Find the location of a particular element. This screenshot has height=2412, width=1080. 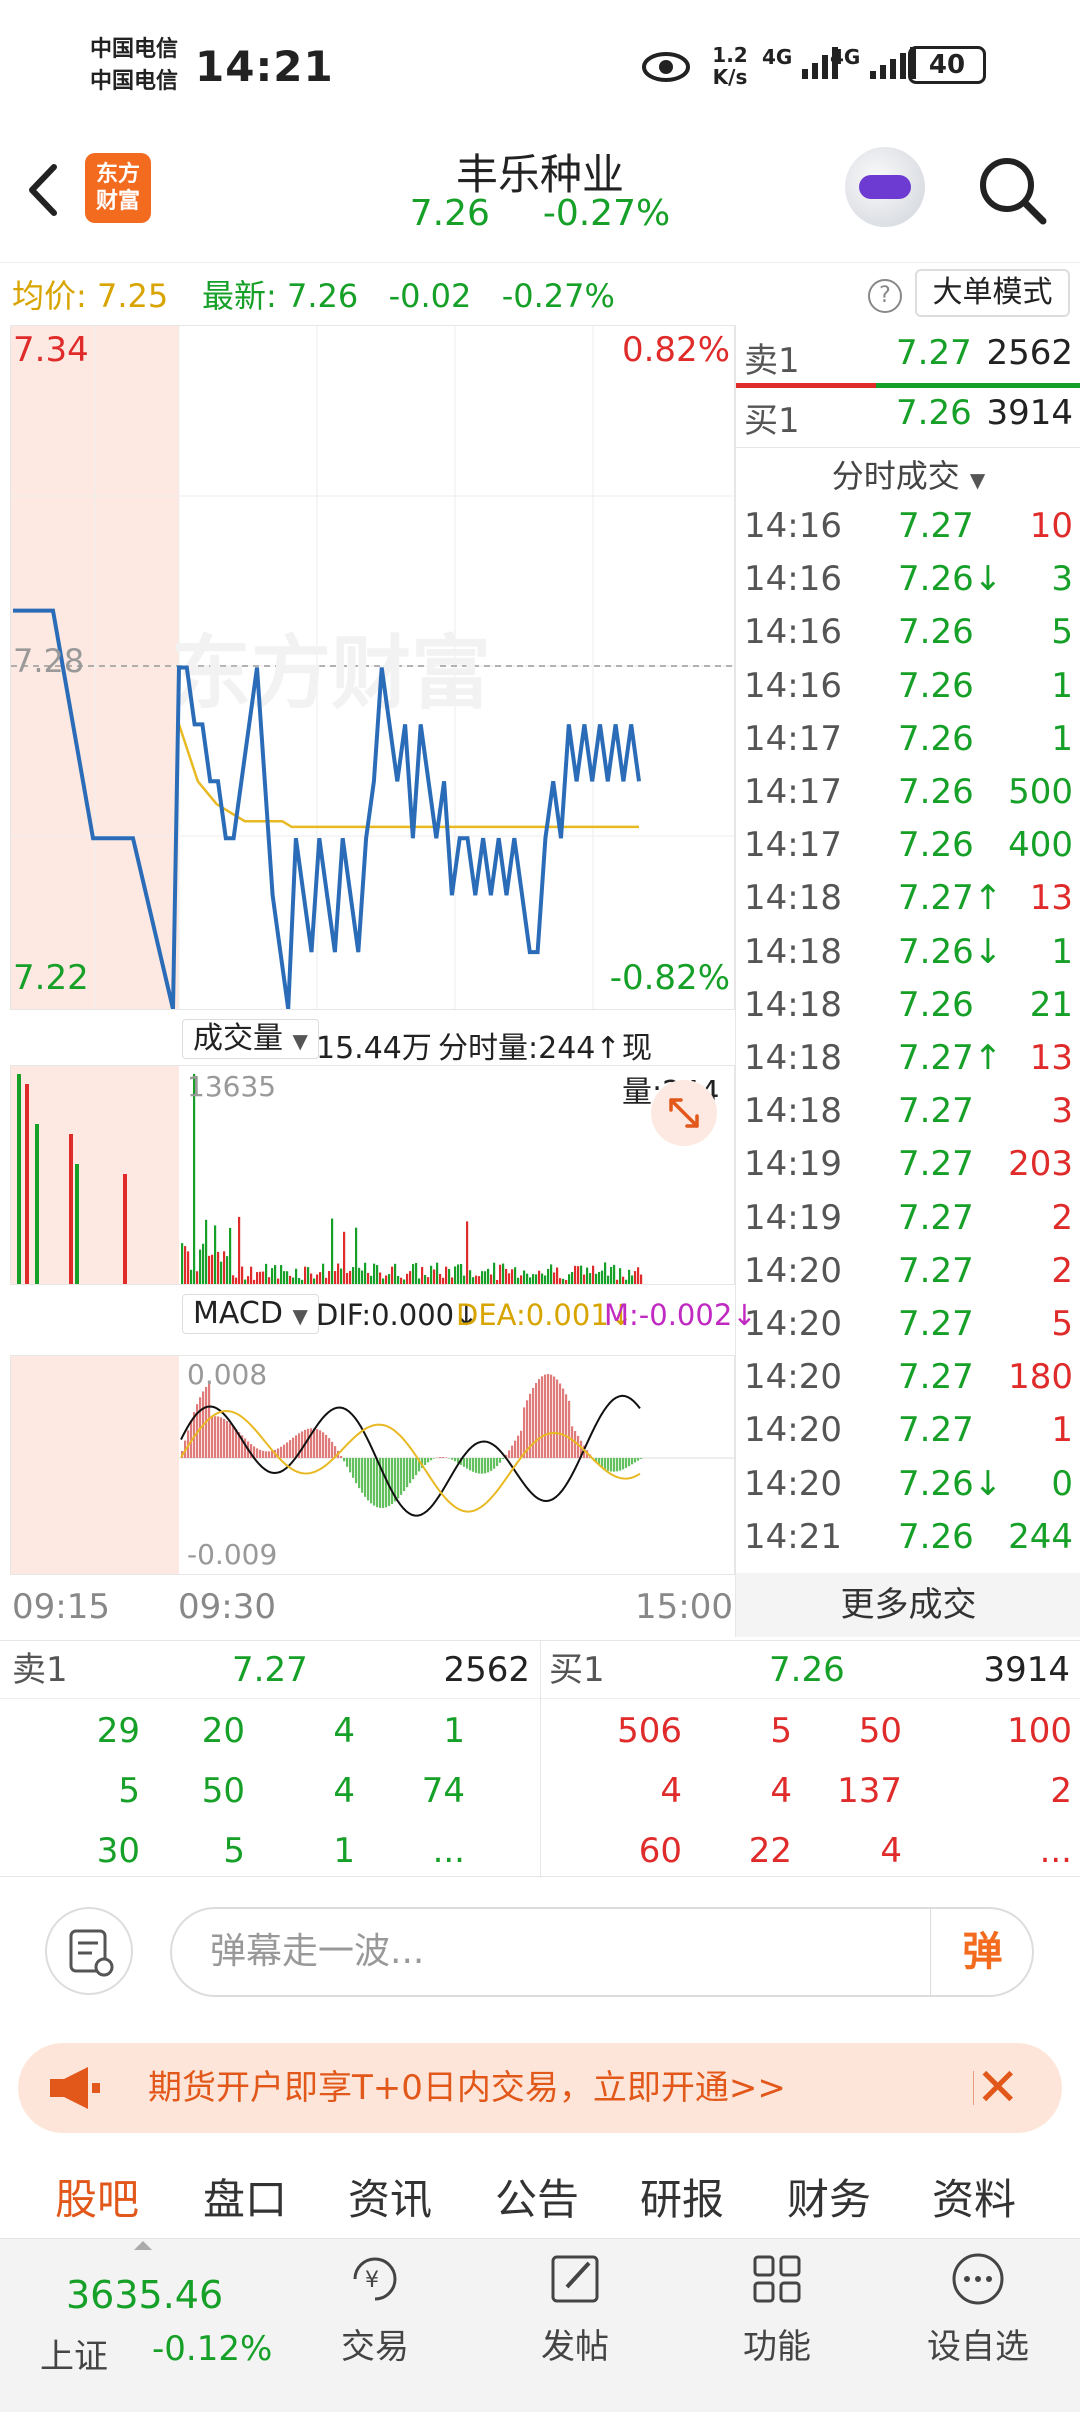

sell-queue-cell: 1 is located at coordinates (454, 1731).